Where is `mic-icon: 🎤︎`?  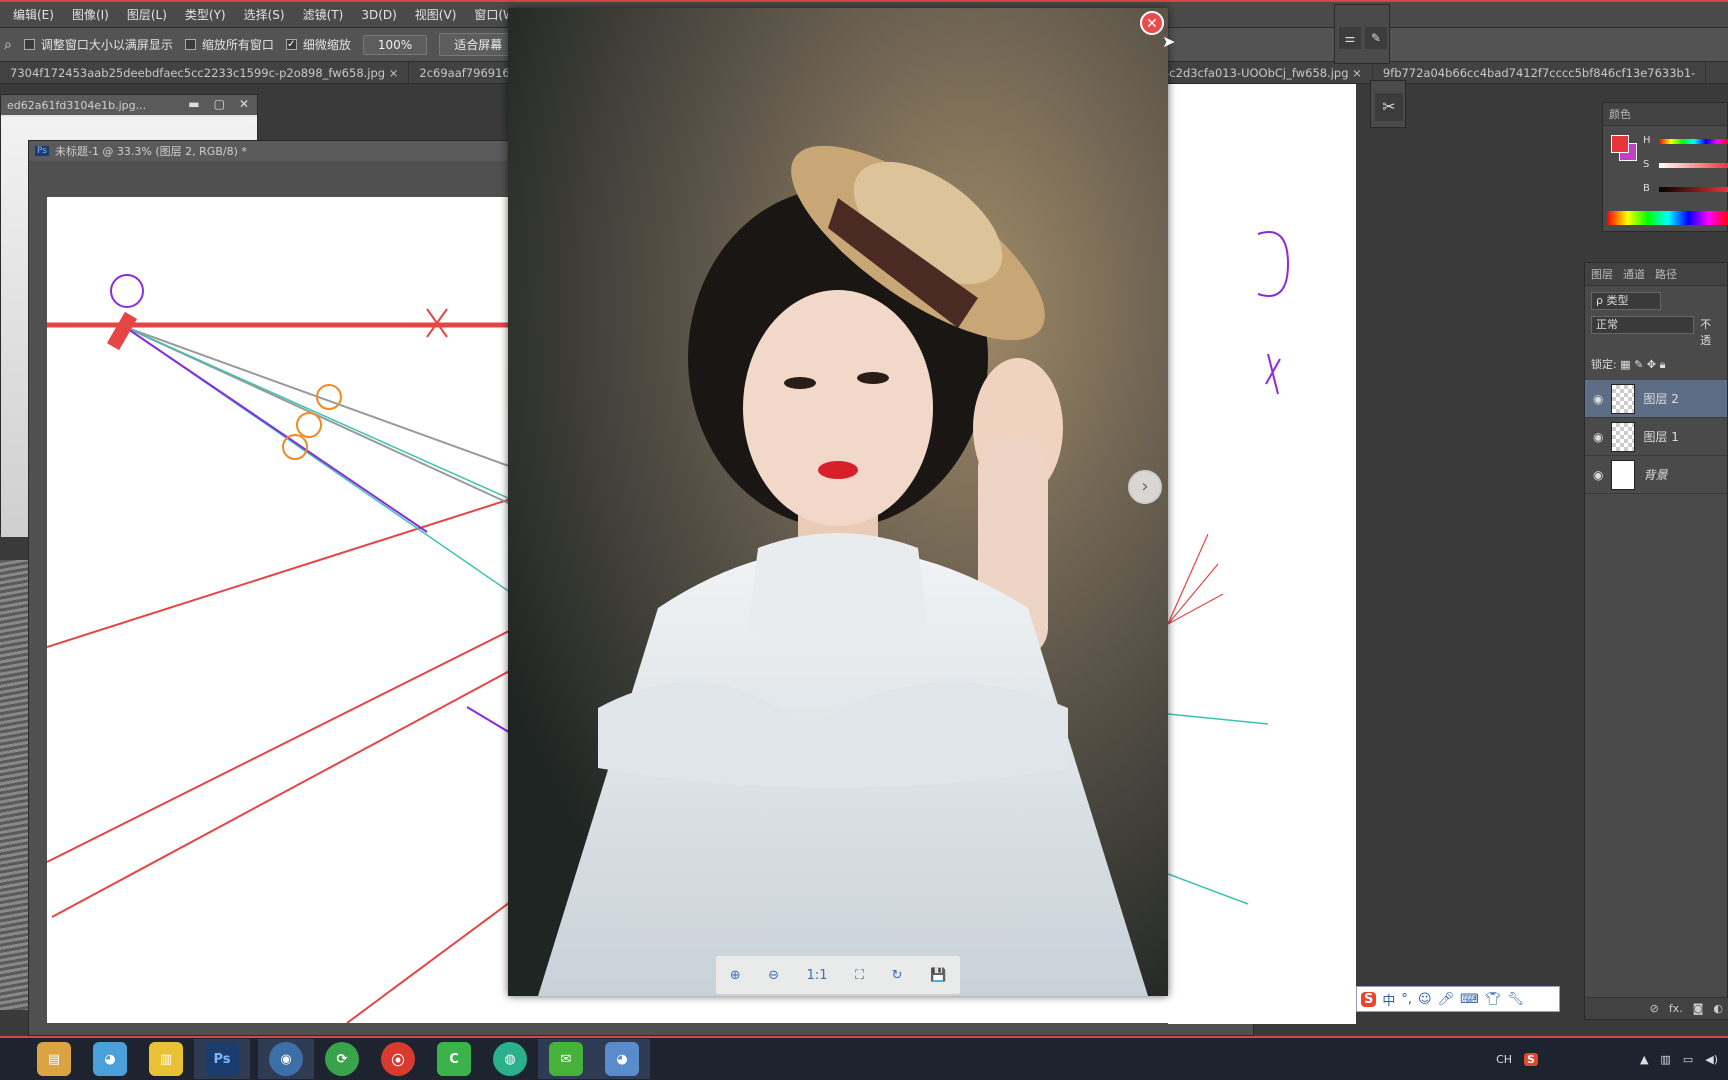
mic-icon: 🎤︎ is located at coordinates (1446, 999).